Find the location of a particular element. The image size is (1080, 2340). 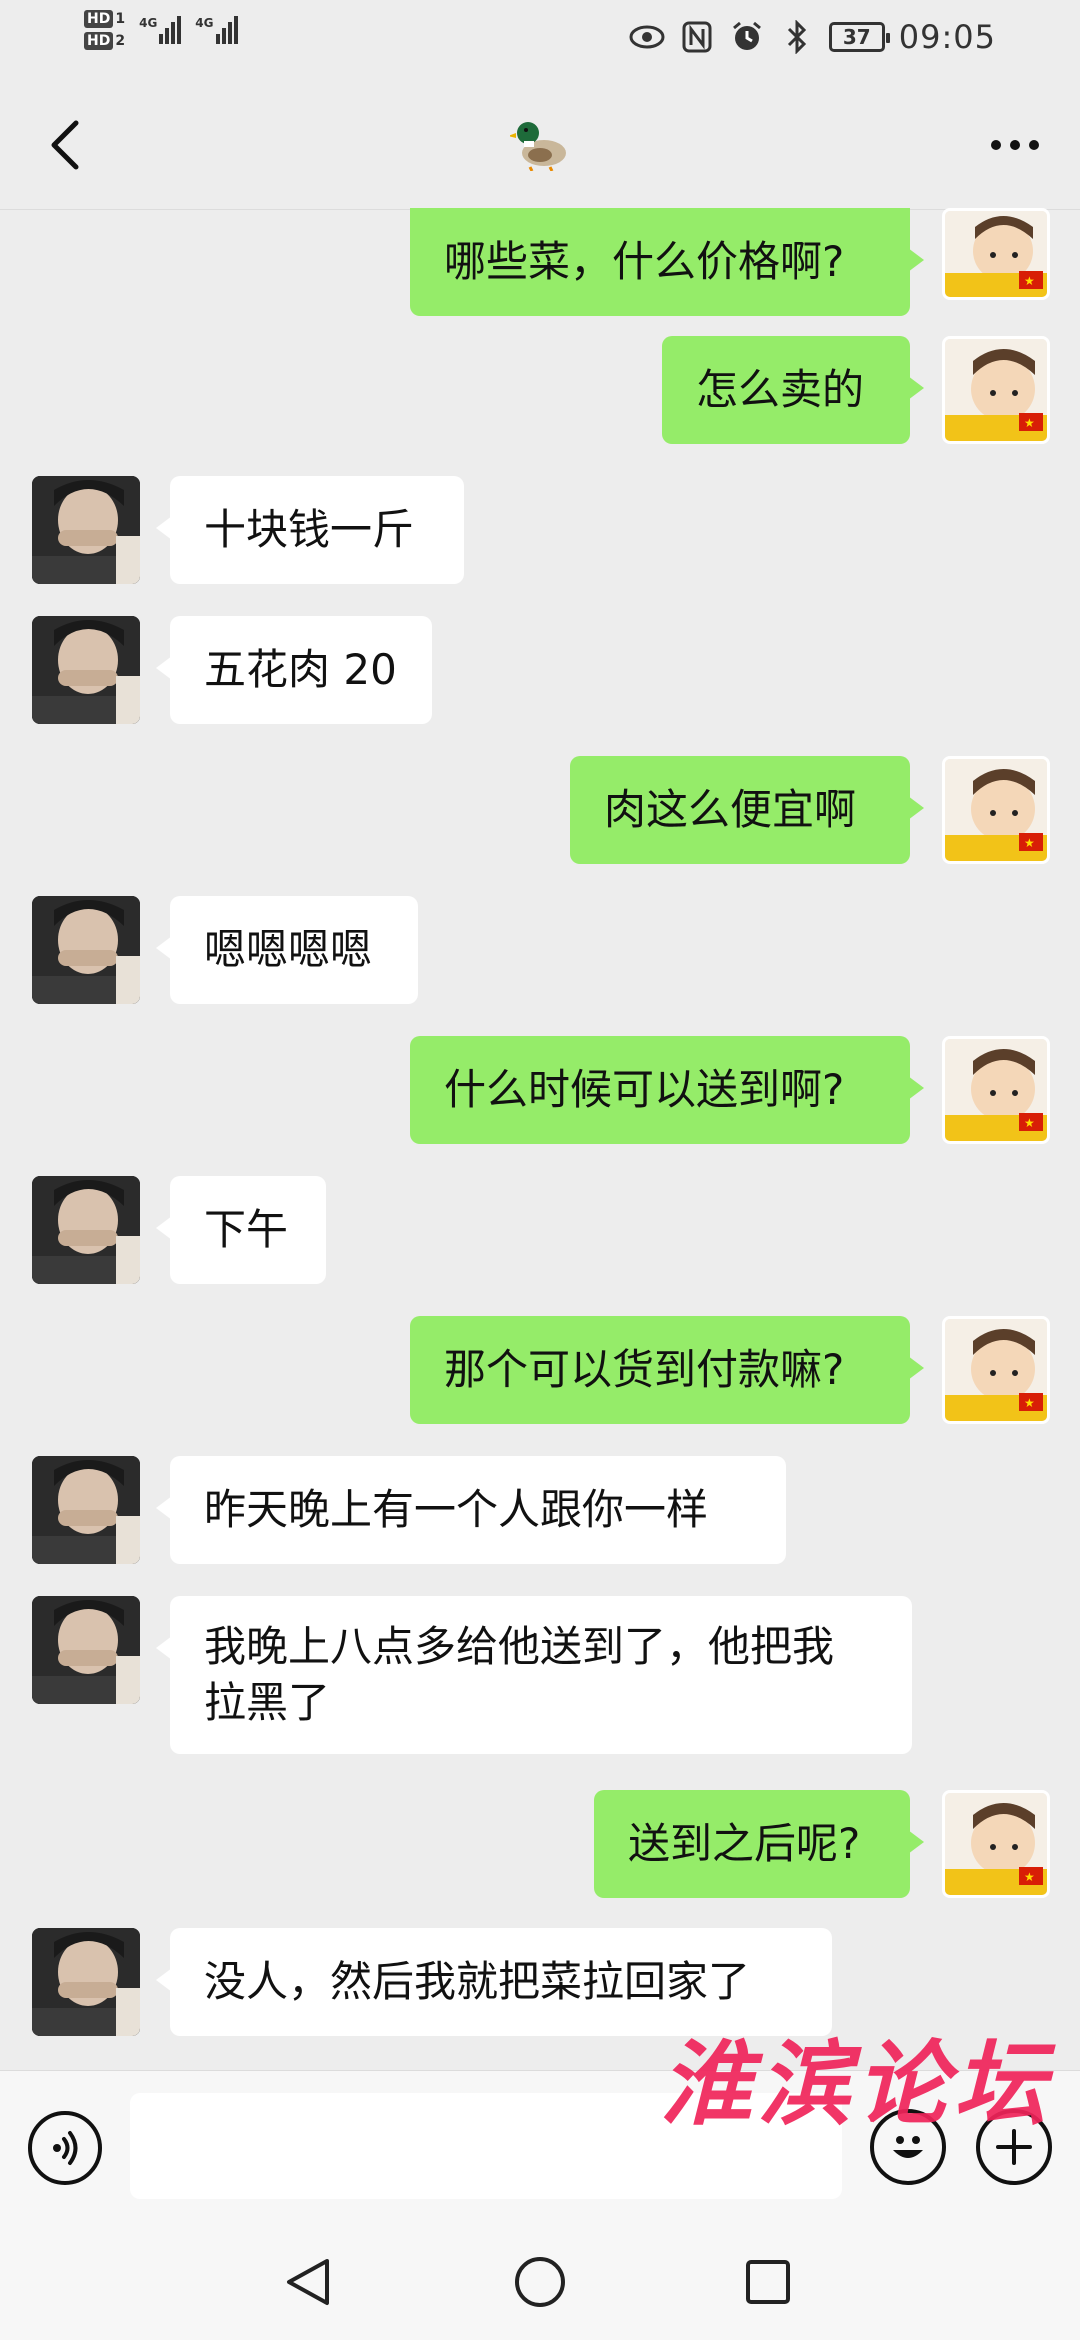

hd2-row: HD 2 is located at coordinates (104, 41).